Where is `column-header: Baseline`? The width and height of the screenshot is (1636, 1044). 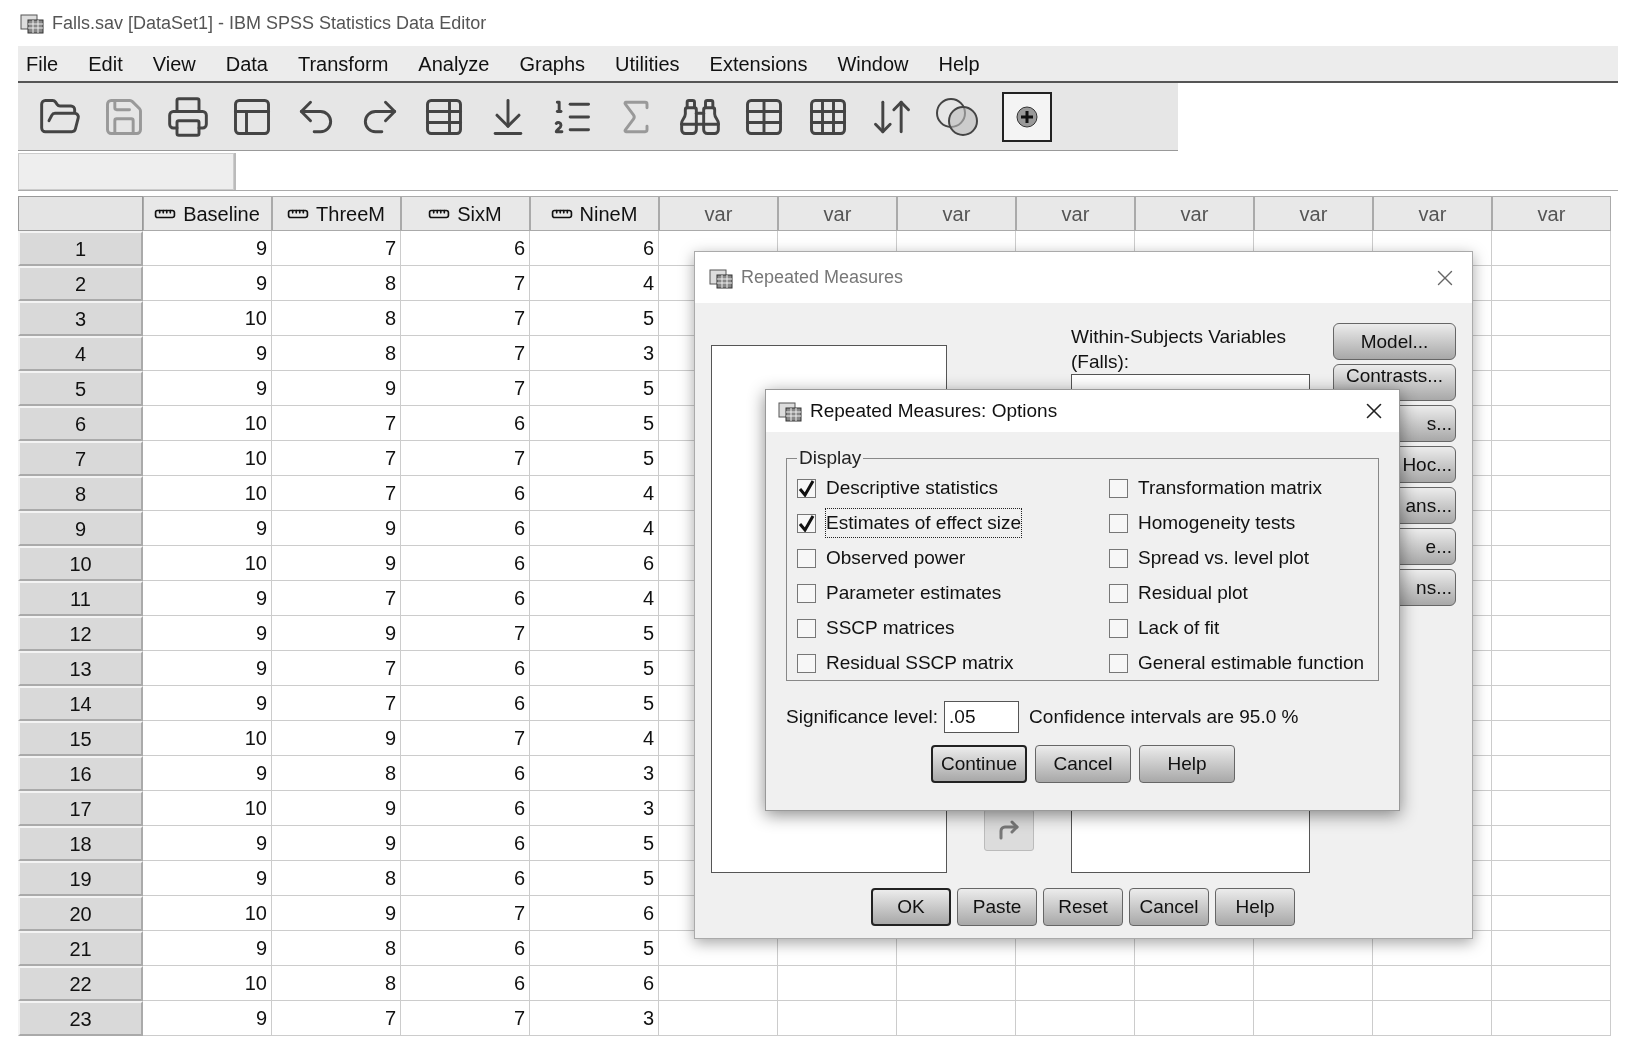 column-header: Baseline is located at coordinates (207, 213).